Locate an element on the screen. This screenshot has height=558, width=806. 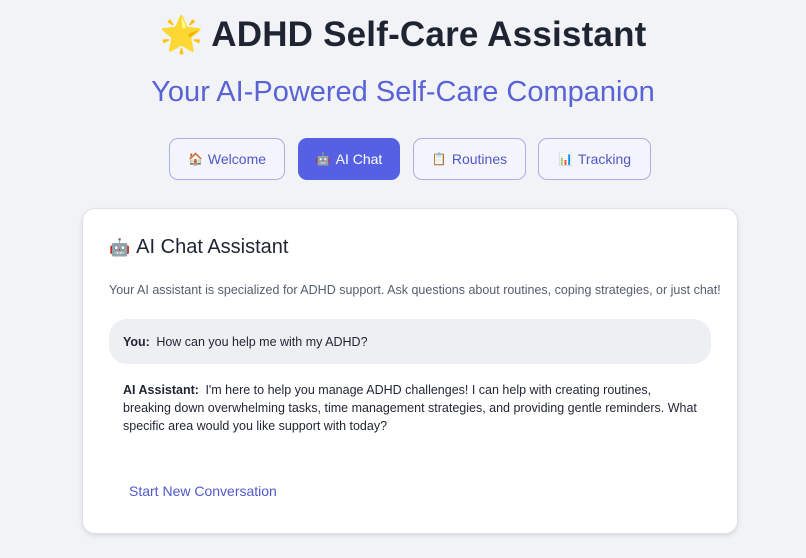
app-subtitle: Your AI-Powered Self-Care Companion is located at coordinates (403, 92).